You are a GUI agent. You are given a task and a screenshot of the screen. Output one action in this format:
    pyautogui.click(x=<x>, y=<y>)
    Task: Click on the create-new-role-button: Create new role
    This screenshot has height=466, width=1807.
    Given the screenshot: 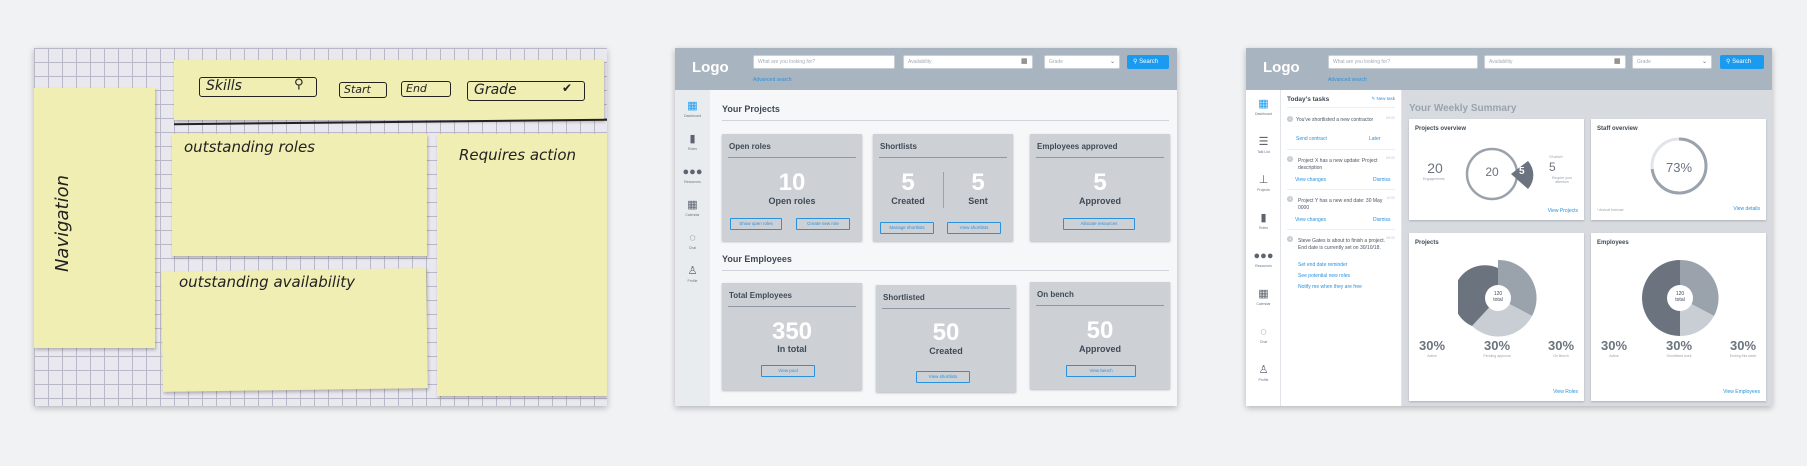 What is the action you would take?
    pyautogui.click(x=823, y=224)
    